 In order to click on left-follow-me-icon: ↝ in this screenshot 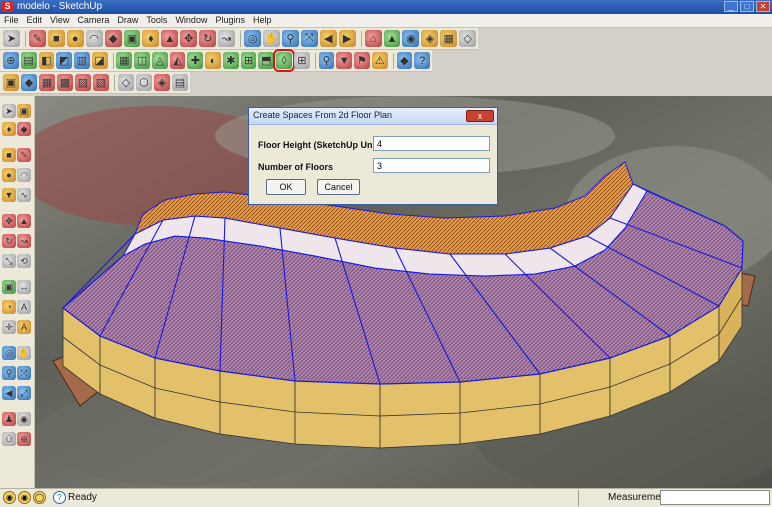, I will do `click(24, 241)`.